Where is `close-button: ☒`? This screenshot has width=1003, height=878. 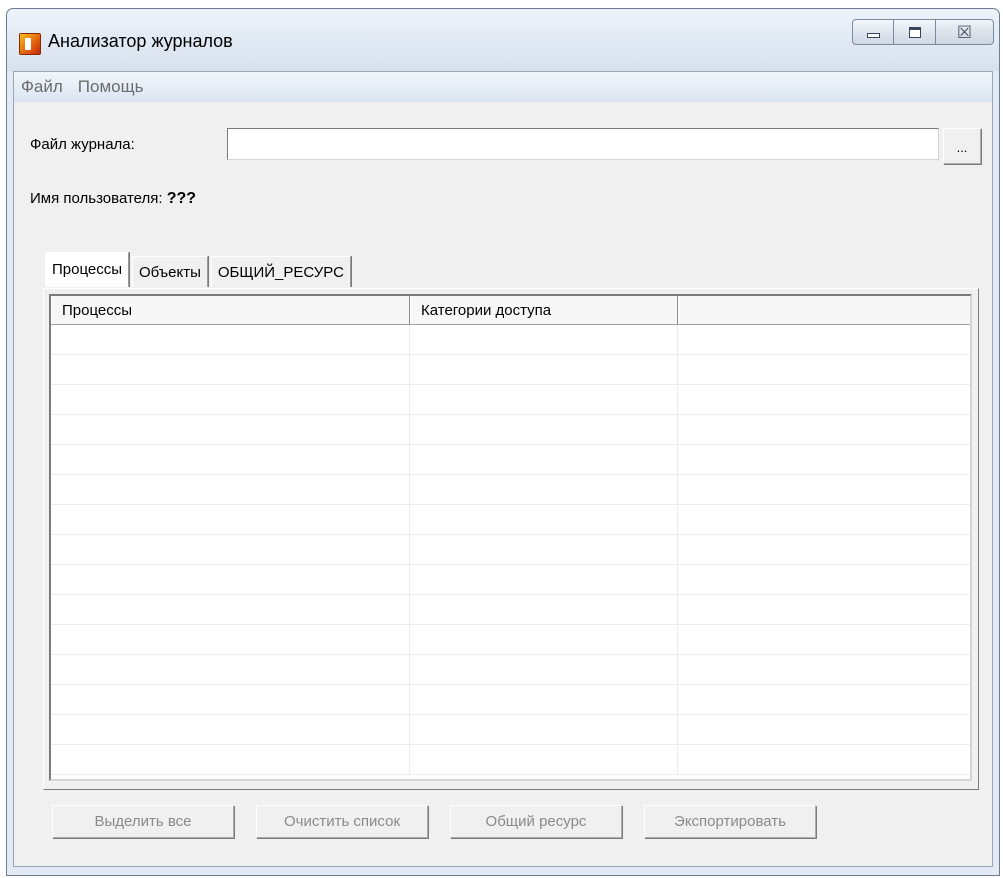
close-button: ☒ is located at coordinates (965, 32).